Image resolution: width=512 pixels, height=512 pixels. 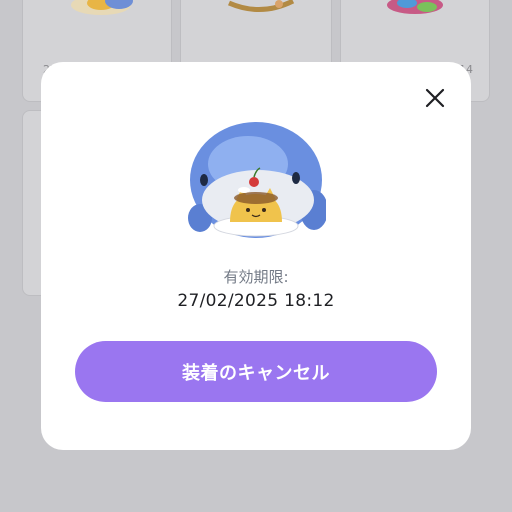 I want to click on whale-sticker-image, so click(x=257, y=180).